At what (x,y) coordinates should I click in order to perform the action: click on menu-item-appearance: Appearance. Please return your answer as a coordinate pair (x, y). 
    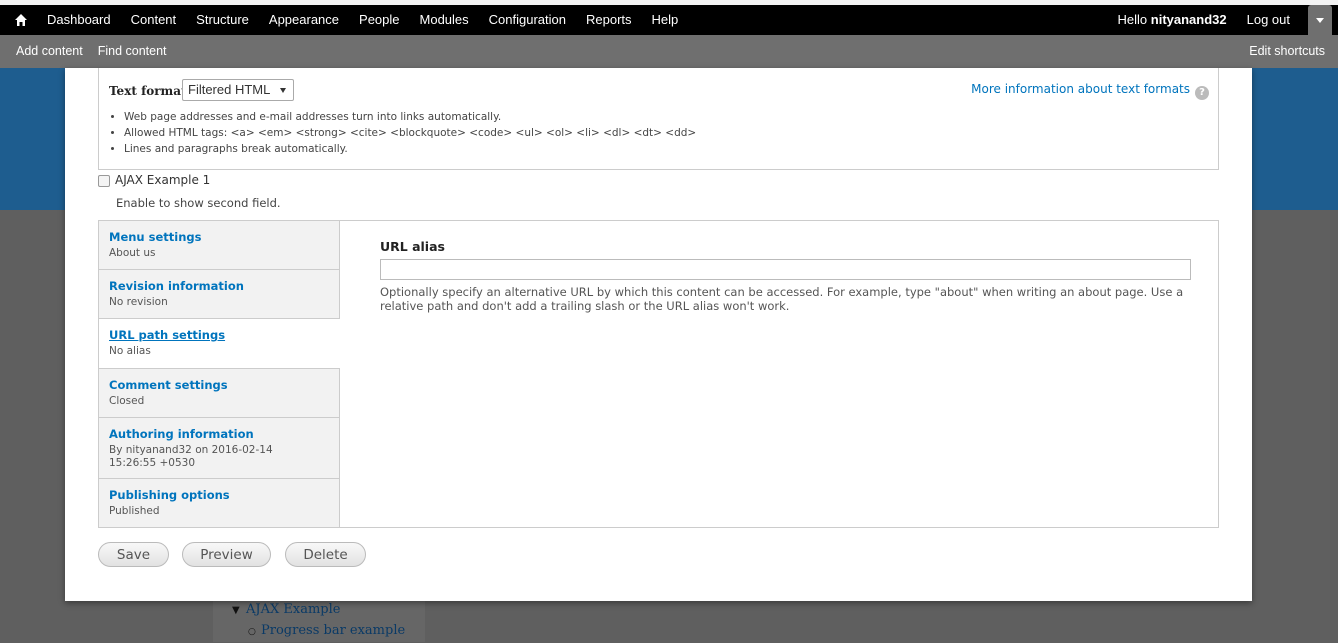
    Looking at the image, I should click on (304, 20).